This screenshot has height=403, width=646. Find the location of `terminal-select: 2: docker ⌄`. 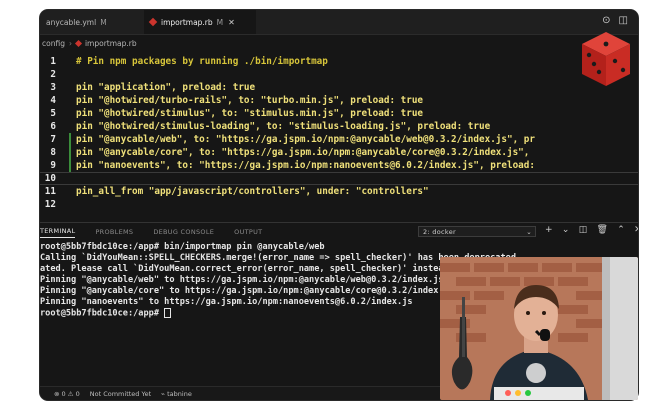

terminal-select: 2: docker ⌄ is located at coordinates (477, 231).